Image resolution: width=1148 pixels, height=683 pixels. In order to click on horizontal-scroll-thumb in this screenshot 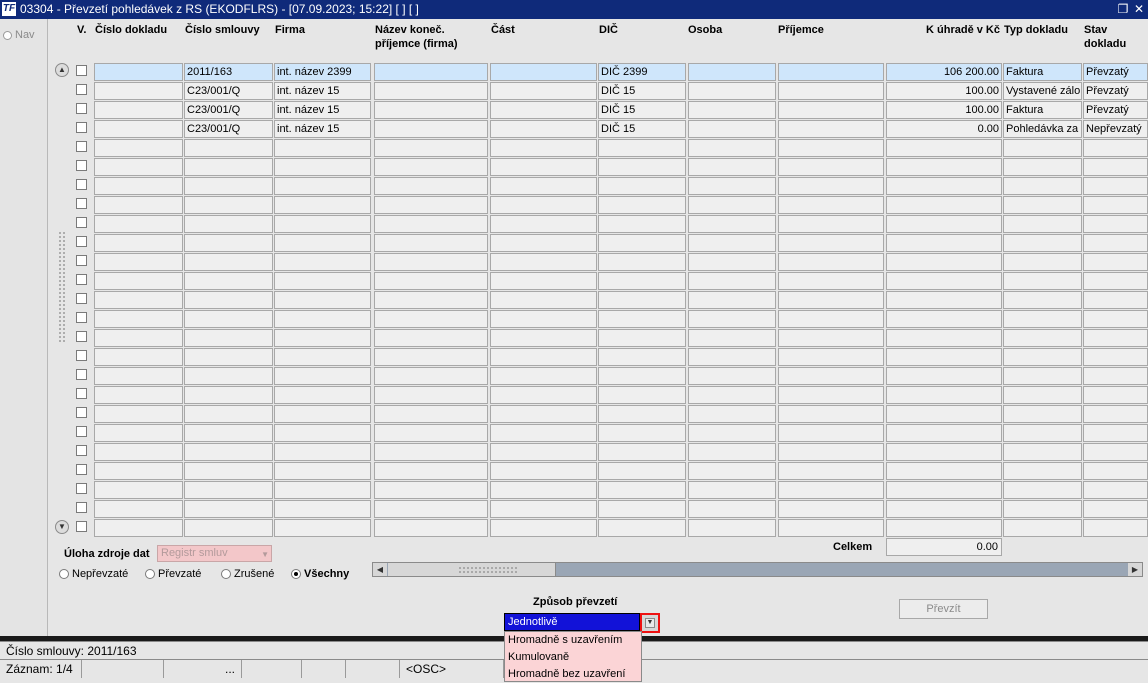, I will do `click(472, 569)`.